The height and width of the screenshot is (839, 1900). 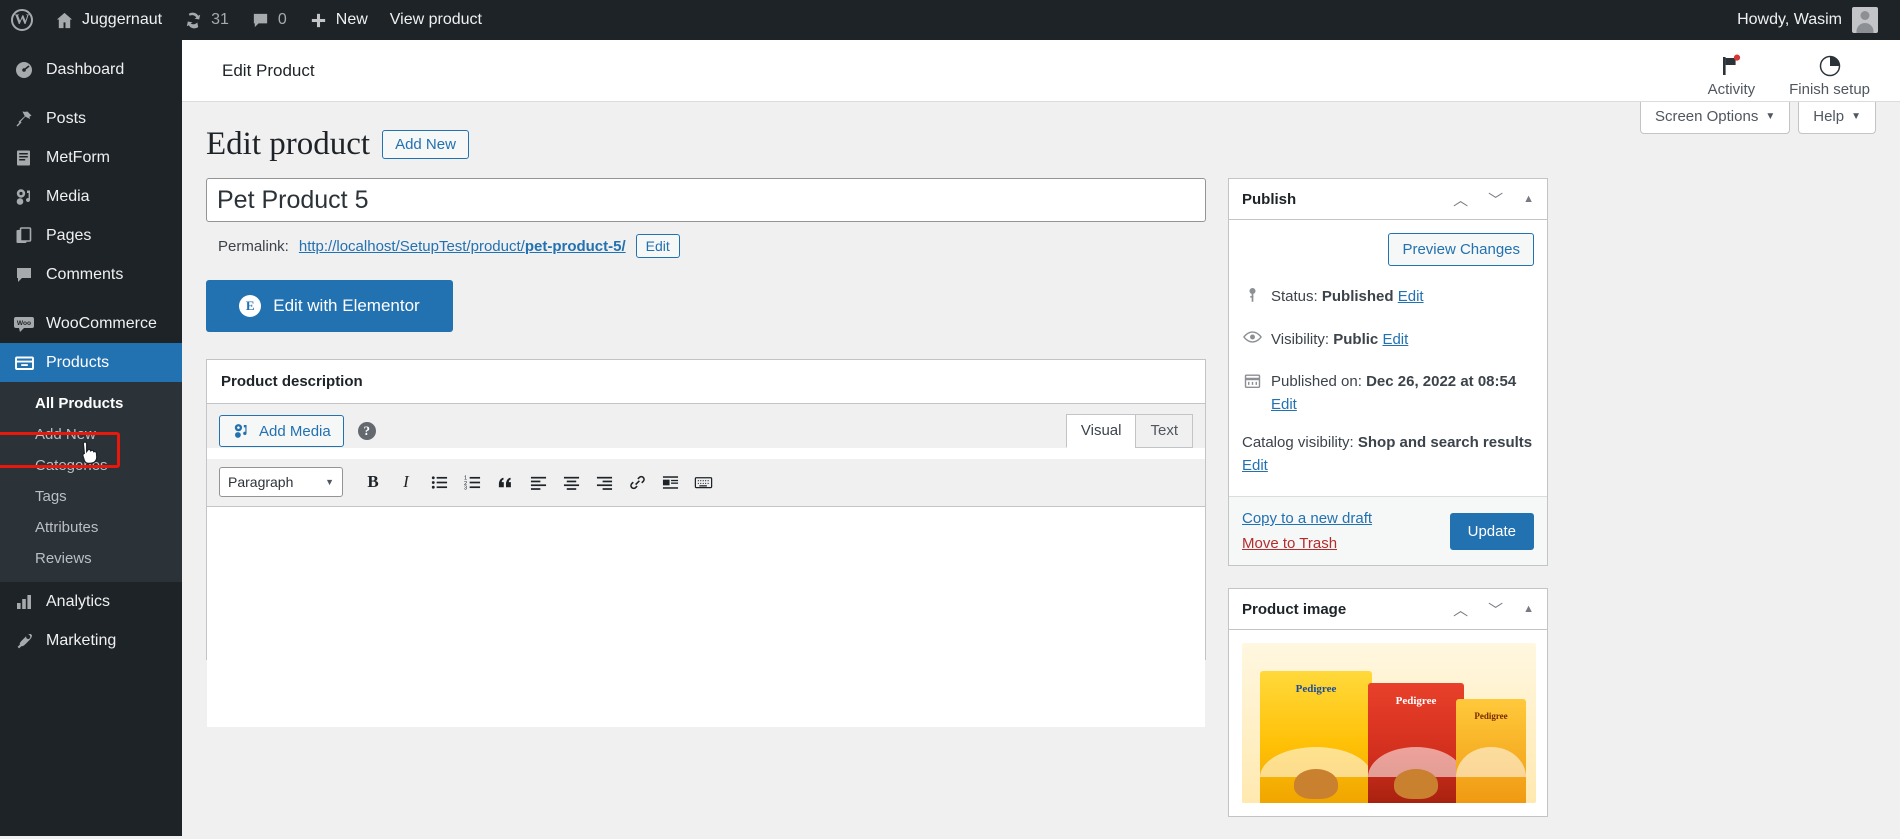 I want to click on sidebar-item-metform: MetForm, so click(x=91, y=157).